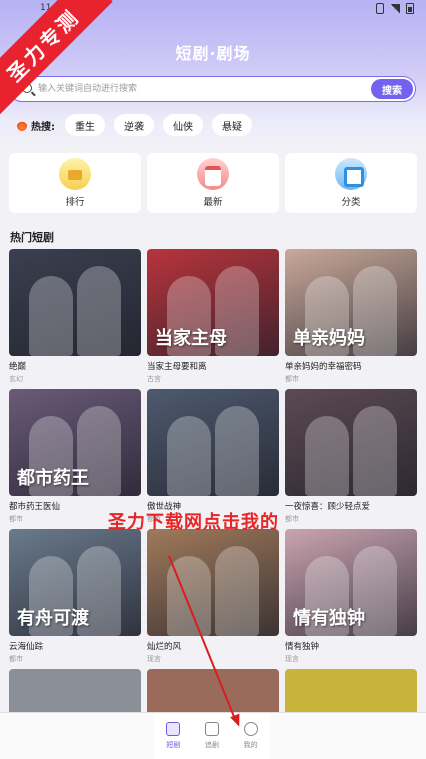  What do you see at coordinates (232, 125) in the screenshot?
I see `hot-tag: 悬疑` at bounding box center [232, 125].